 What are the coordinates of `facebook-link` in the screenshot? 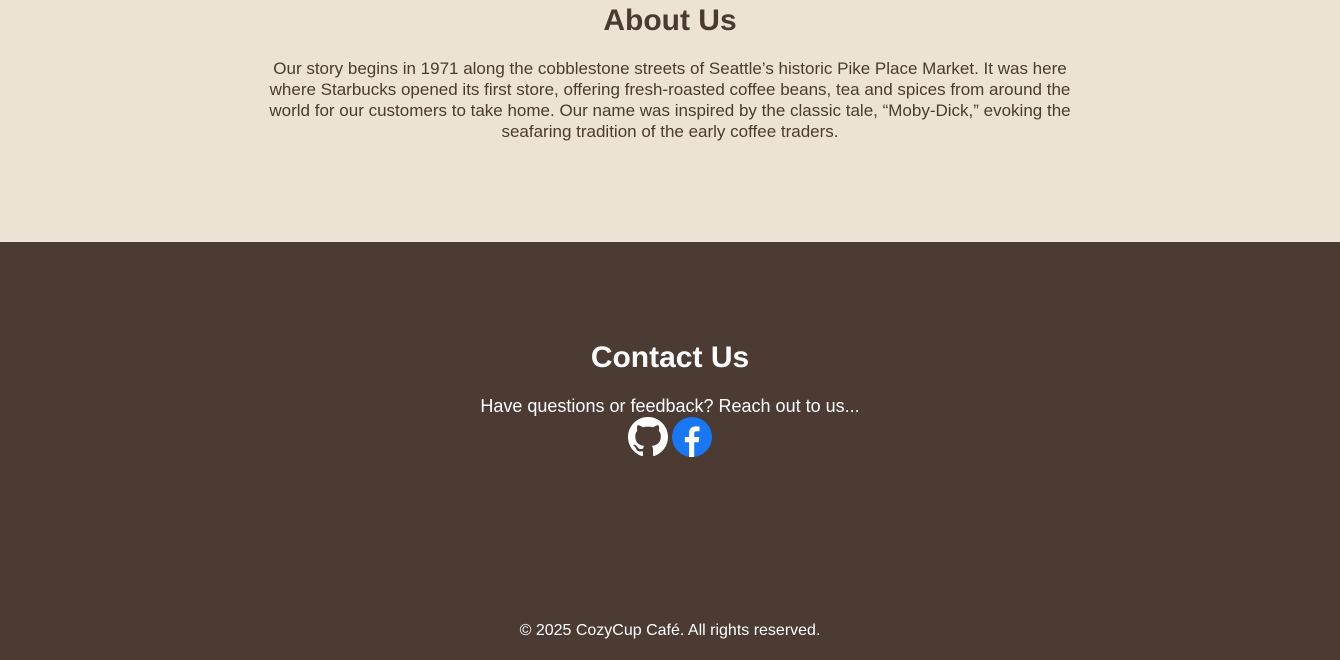 It's located at (692, 437).